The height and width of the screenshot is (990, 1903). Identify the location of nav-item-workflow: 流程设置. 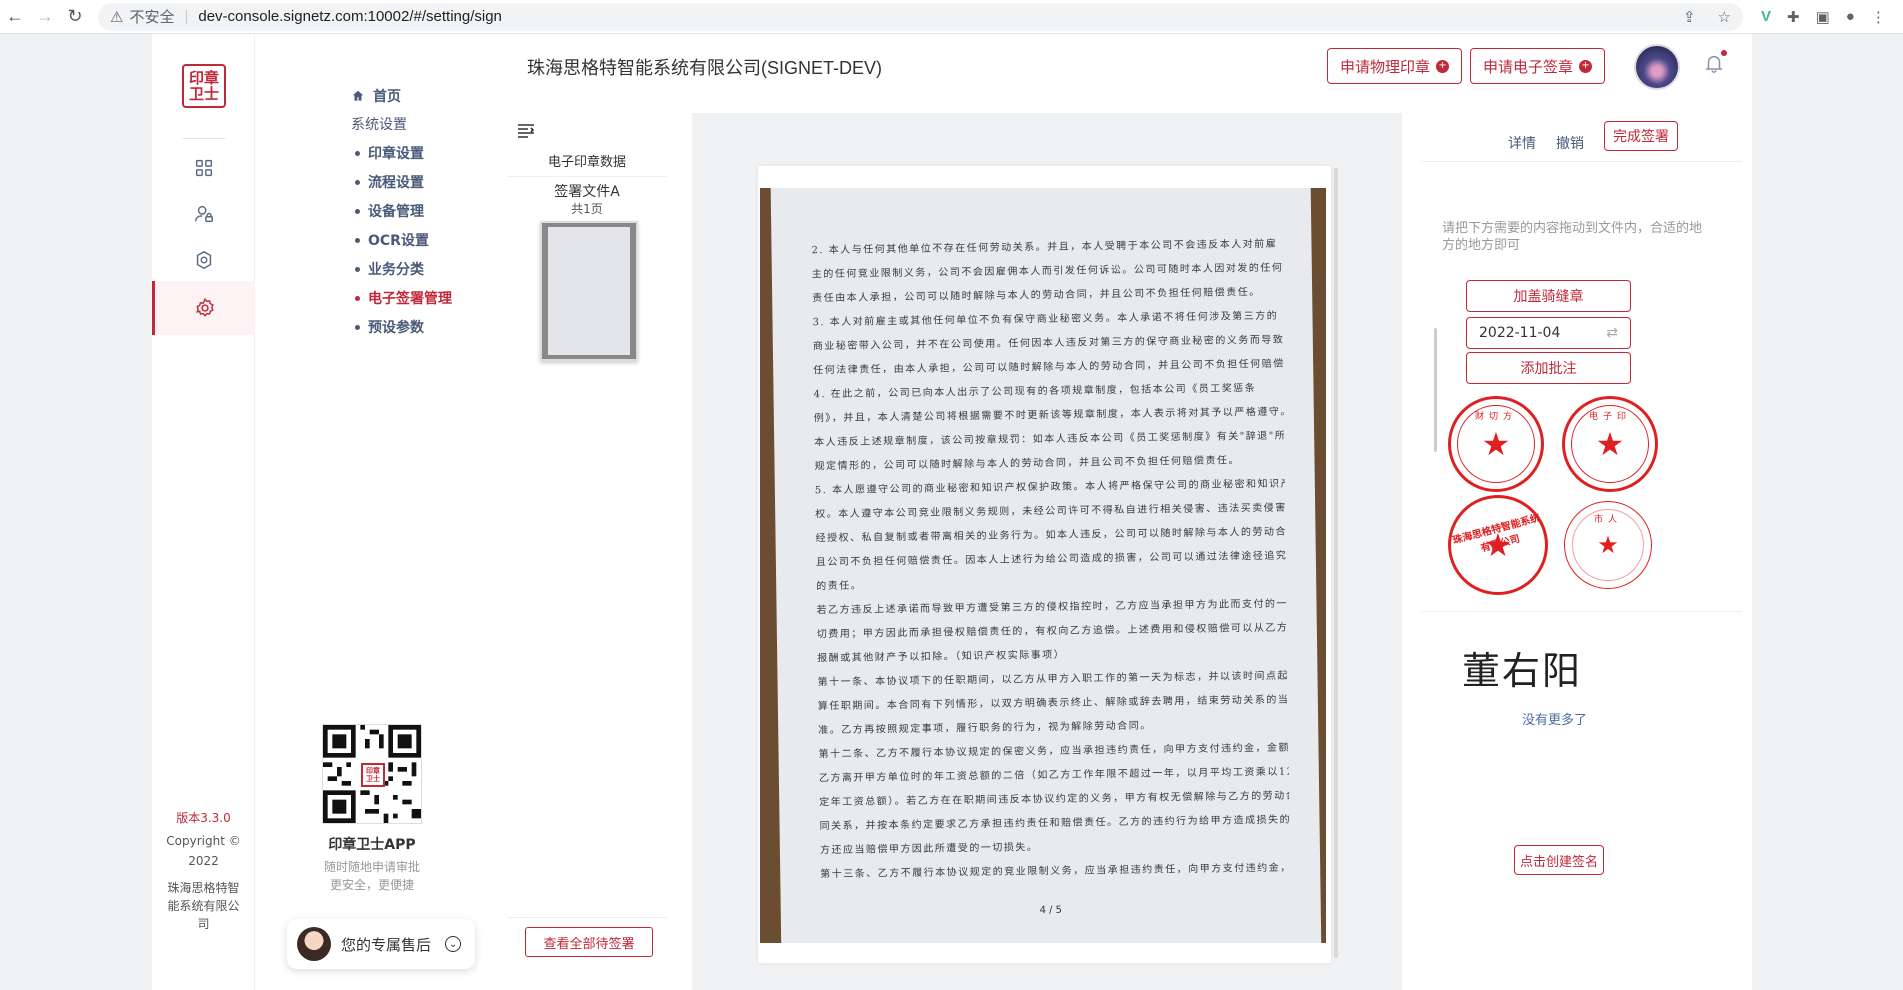
(389, 182).